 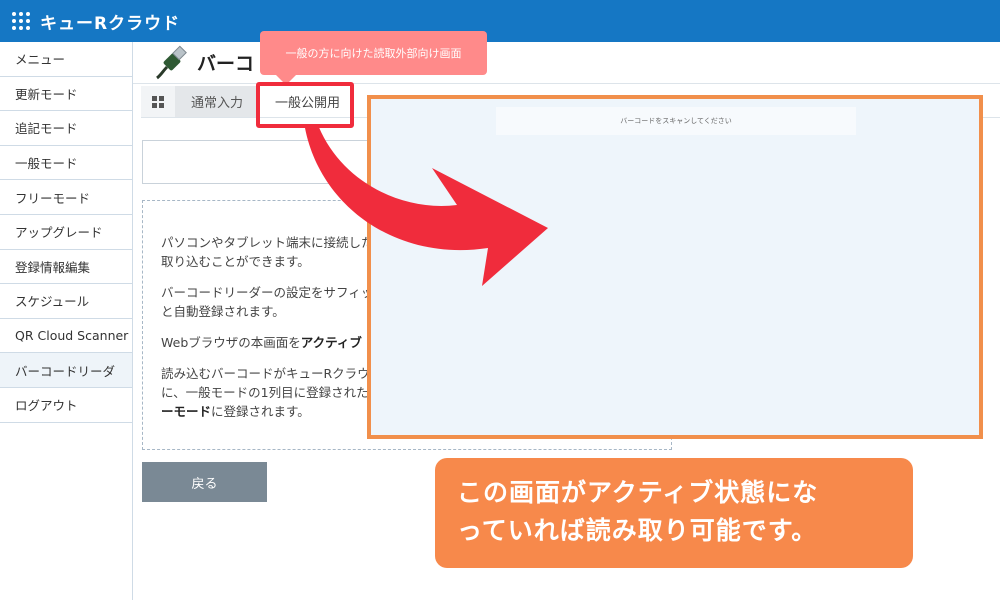 I want to click on sidebar-item-barcode-reader: バーコードリーダ, so click(x=66, y=370).